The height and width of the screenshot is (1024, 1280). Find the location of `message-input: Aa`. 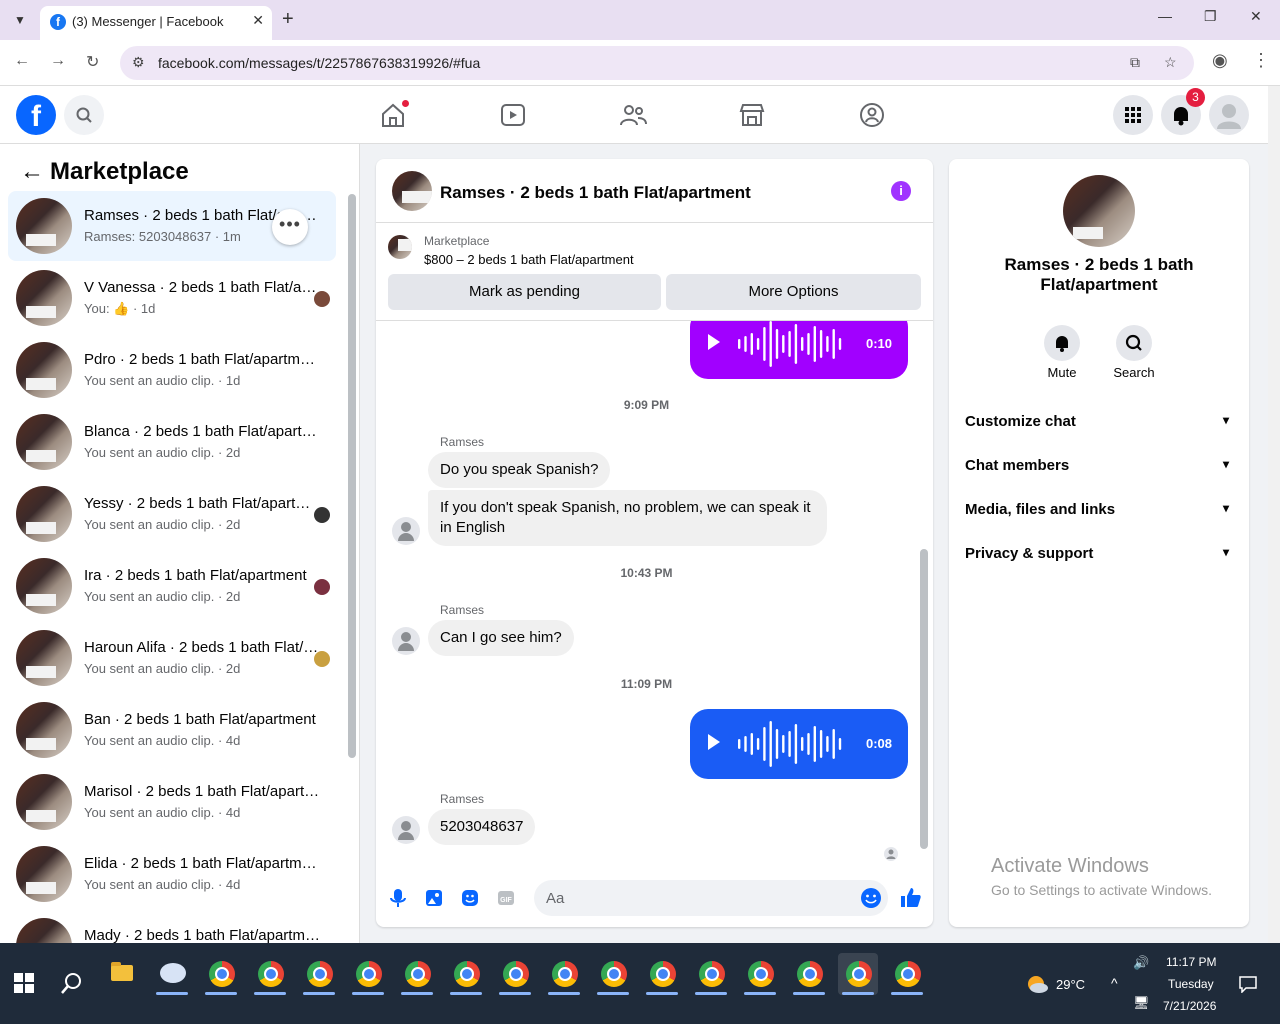

message-input: Aa is located at coordinates (711, 898).